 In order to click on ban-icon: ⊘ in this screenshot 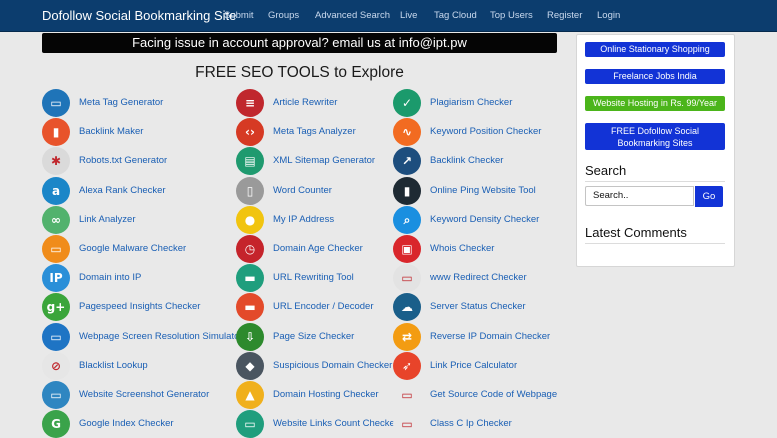, I will do `click(56, 366)`.